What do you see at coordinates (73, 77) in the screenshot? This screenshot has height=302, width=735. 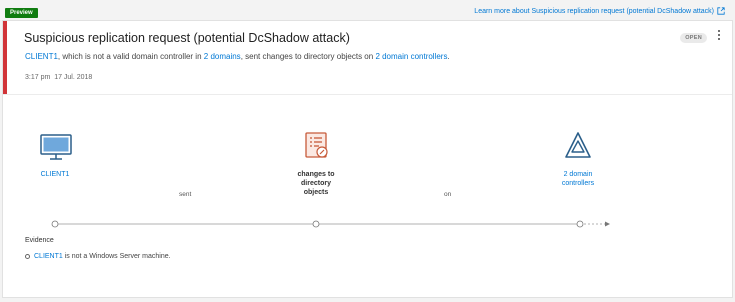 I see `alert-date: 17 Jul. 2018` at bounding box center [73, 77].